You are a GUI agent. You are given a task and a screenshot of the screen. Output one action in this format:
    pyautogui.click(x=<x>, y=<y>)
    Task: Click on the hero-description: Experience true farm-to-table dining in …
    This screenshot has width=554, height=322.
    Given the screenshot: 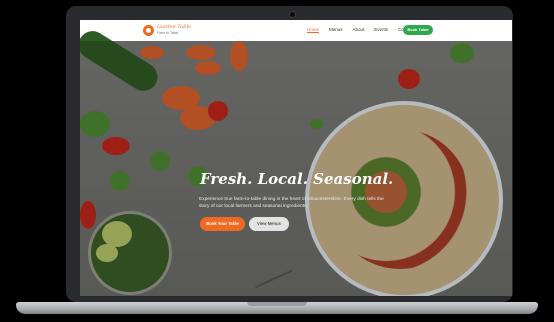 What is the action you would take?
    pyautogui.click(x=291, y=203)
    